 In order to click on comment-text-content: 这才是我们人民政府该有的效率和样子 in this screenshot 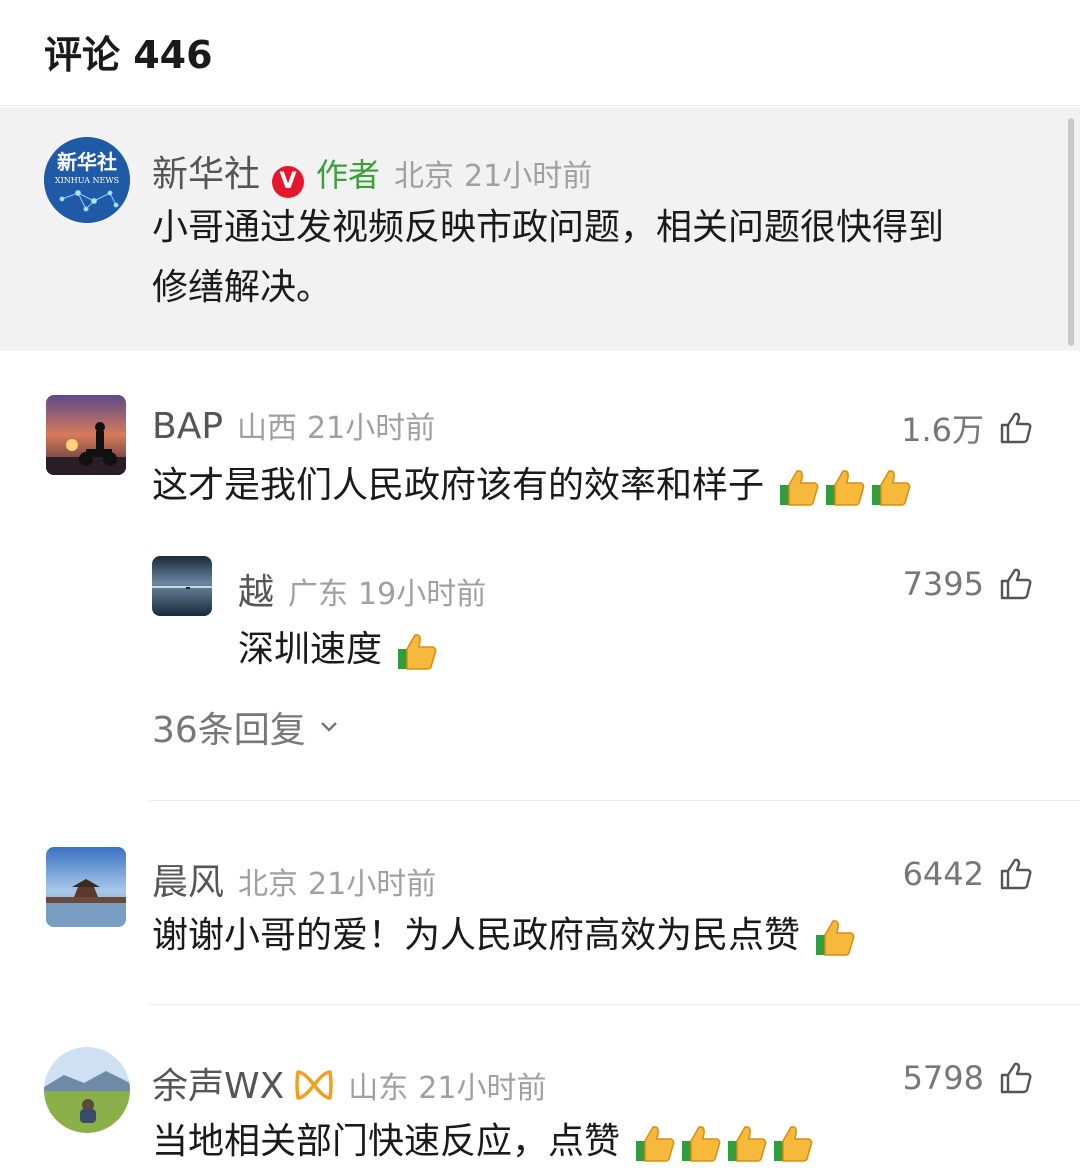, I will do `click(458, 485)`.